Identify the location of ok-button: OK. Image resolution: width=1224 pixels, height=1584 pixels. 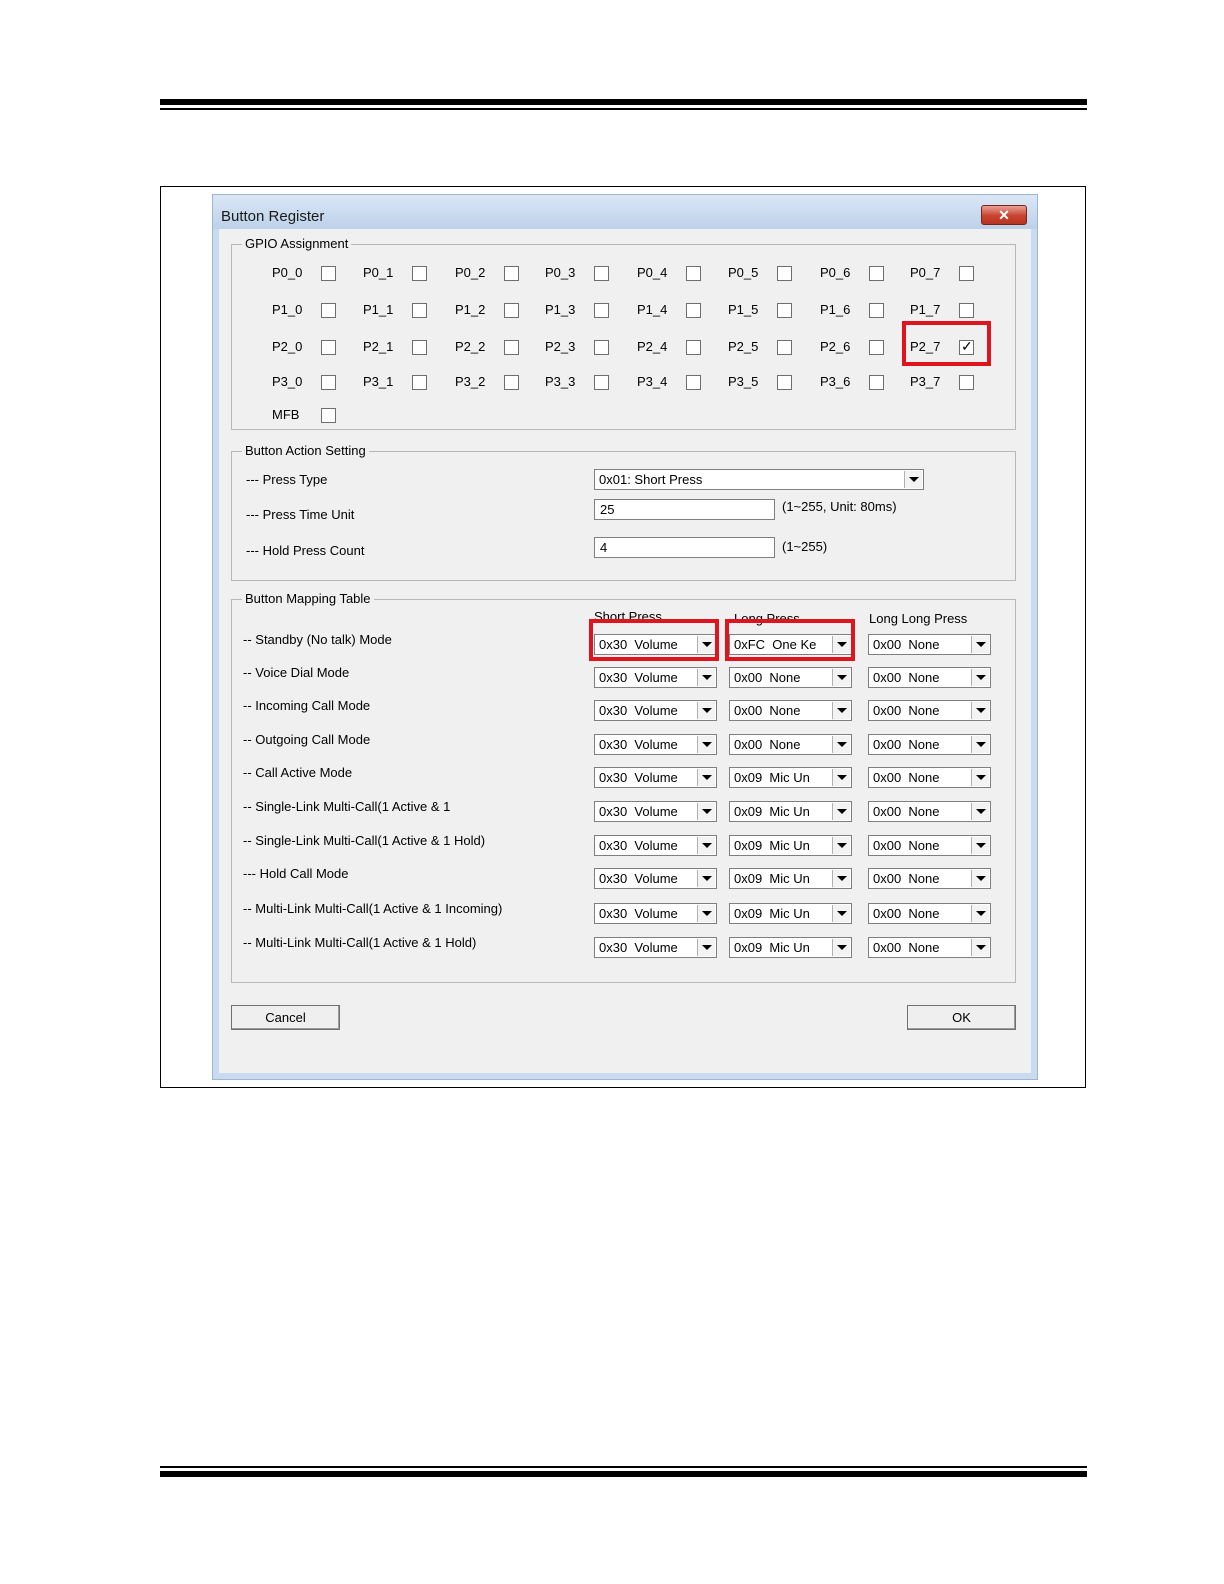
(961, 1017).